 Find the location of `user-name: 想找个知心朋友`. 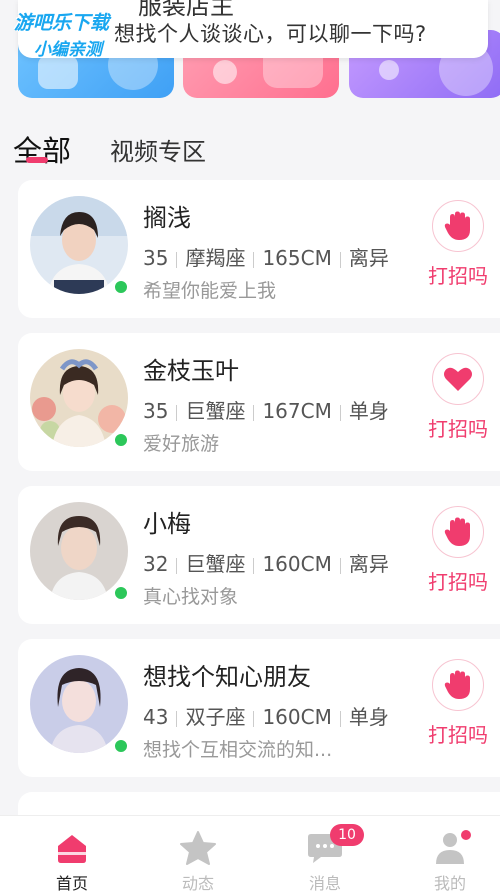

user-name: 想找个知心朋友 is located at coordinates (227, 677).